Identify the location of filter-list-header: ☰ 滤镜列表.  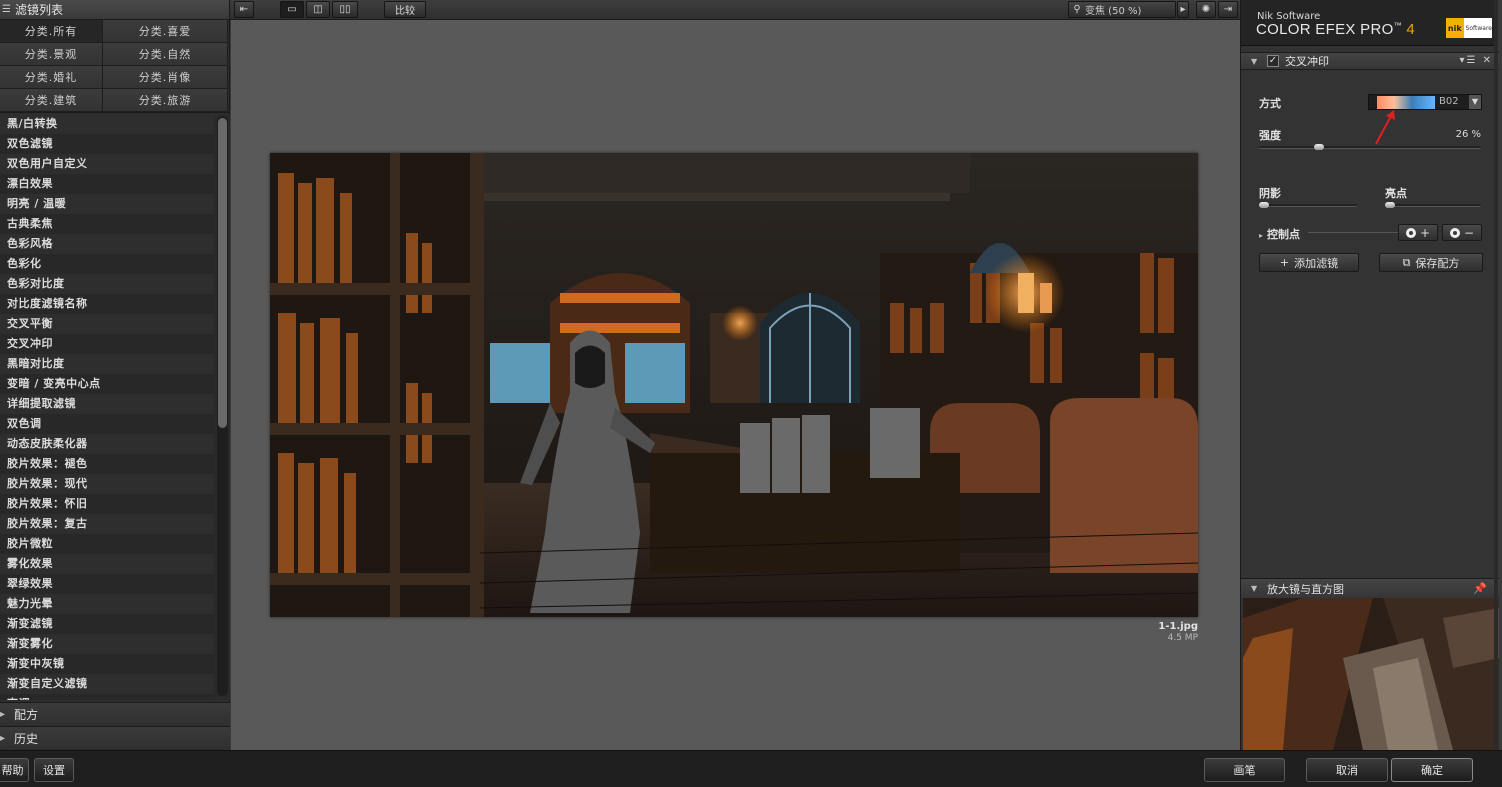
(114, 10).